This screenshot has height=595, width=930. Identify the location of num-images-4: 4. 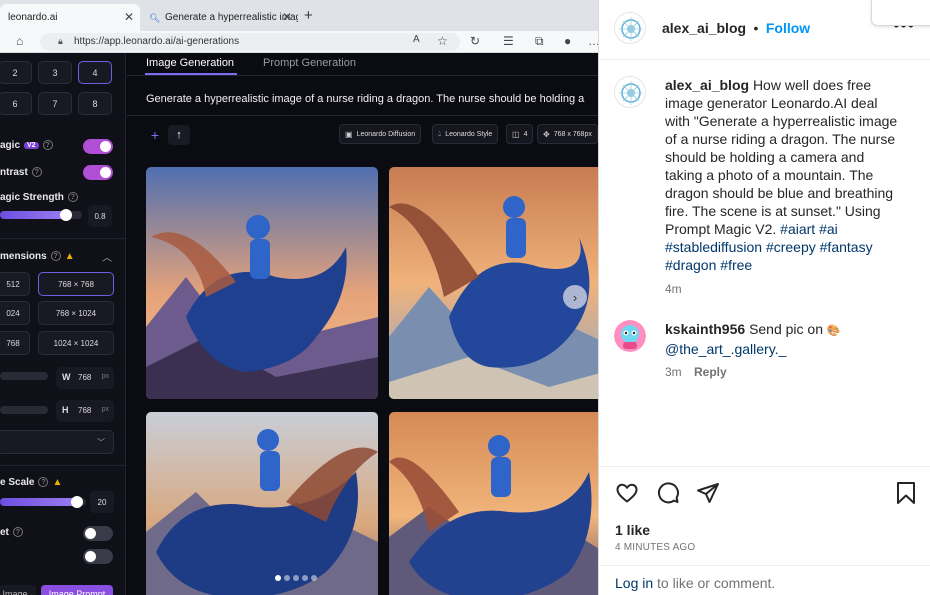
(95, 72).